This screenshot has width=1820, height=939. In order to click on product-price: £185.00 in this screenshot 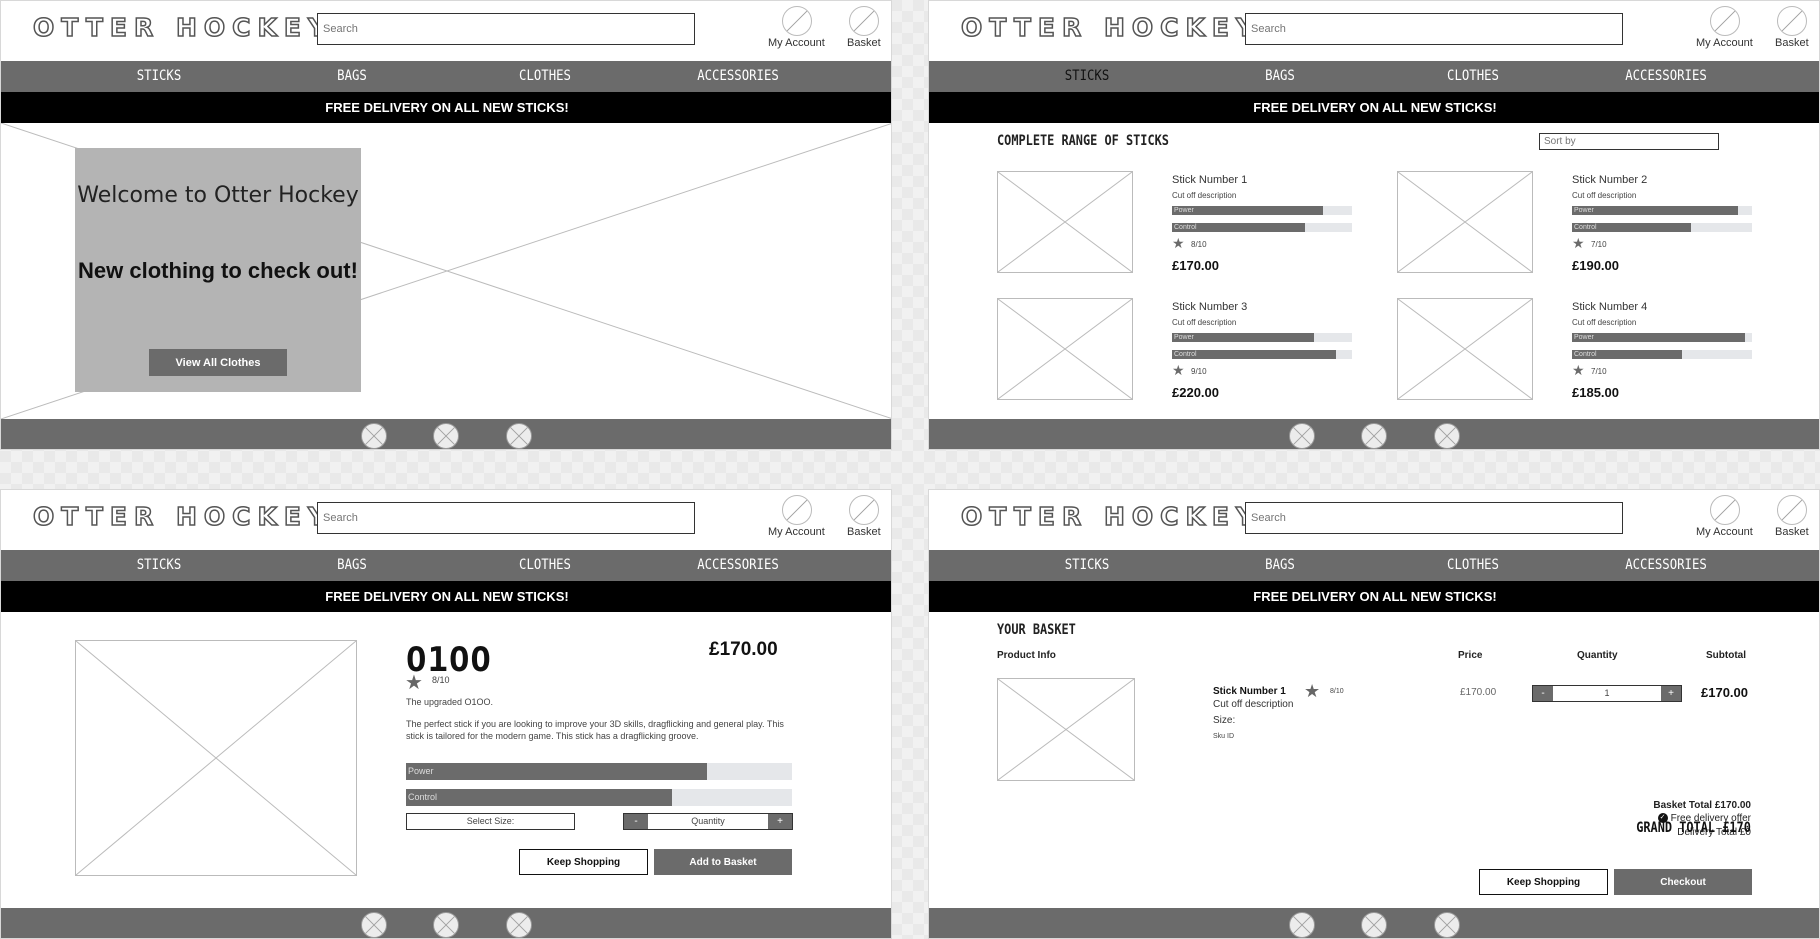, I will do `click(1595, 392)`.